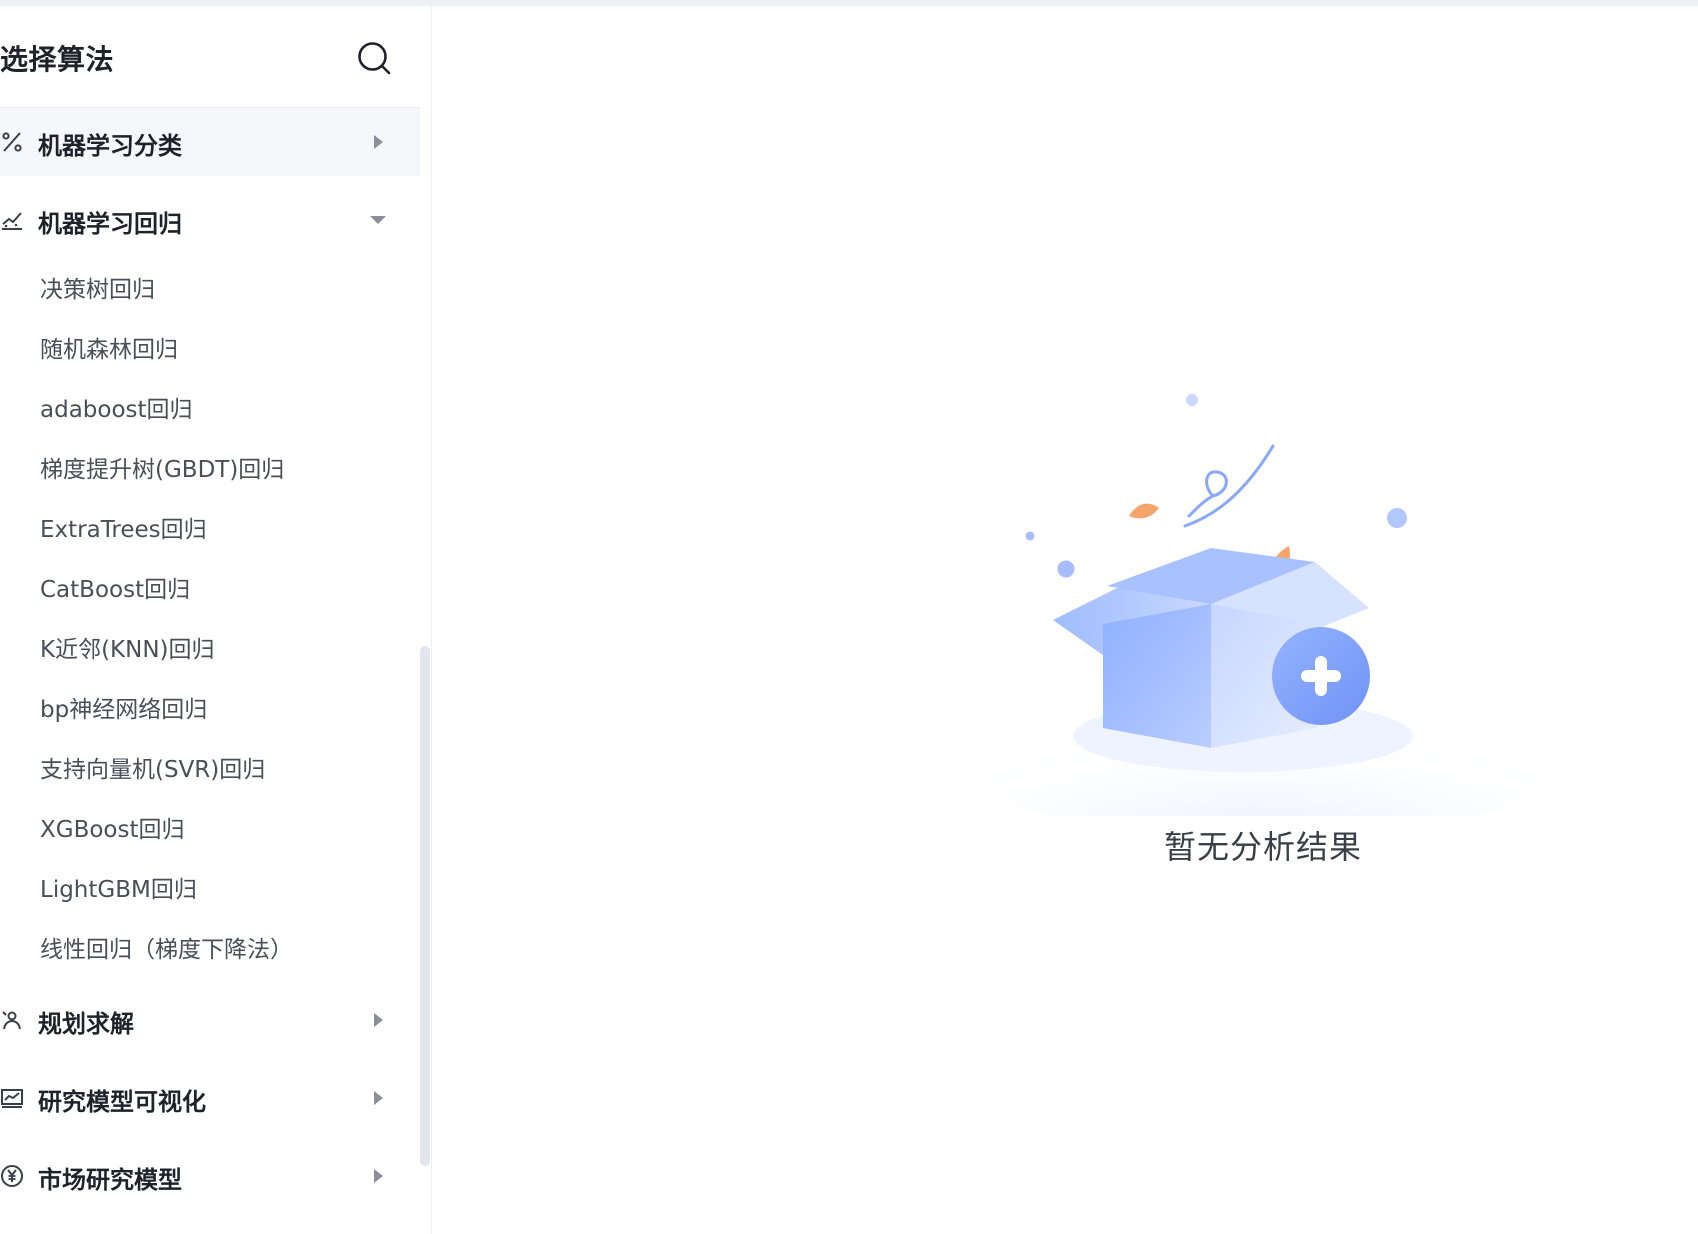  Describe the element at coordinates (210, 1020) in the screenshot. I see `category-planning: 规划求解` at that location.